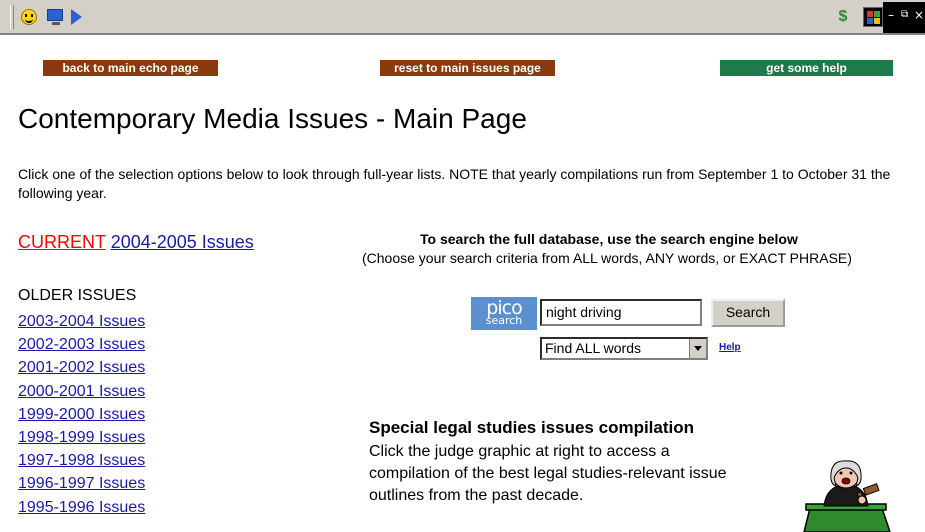 This screenshot has width=925, height=532. I want to click on top-toolbar: $ – ⧉ ×, so click(462, 17).